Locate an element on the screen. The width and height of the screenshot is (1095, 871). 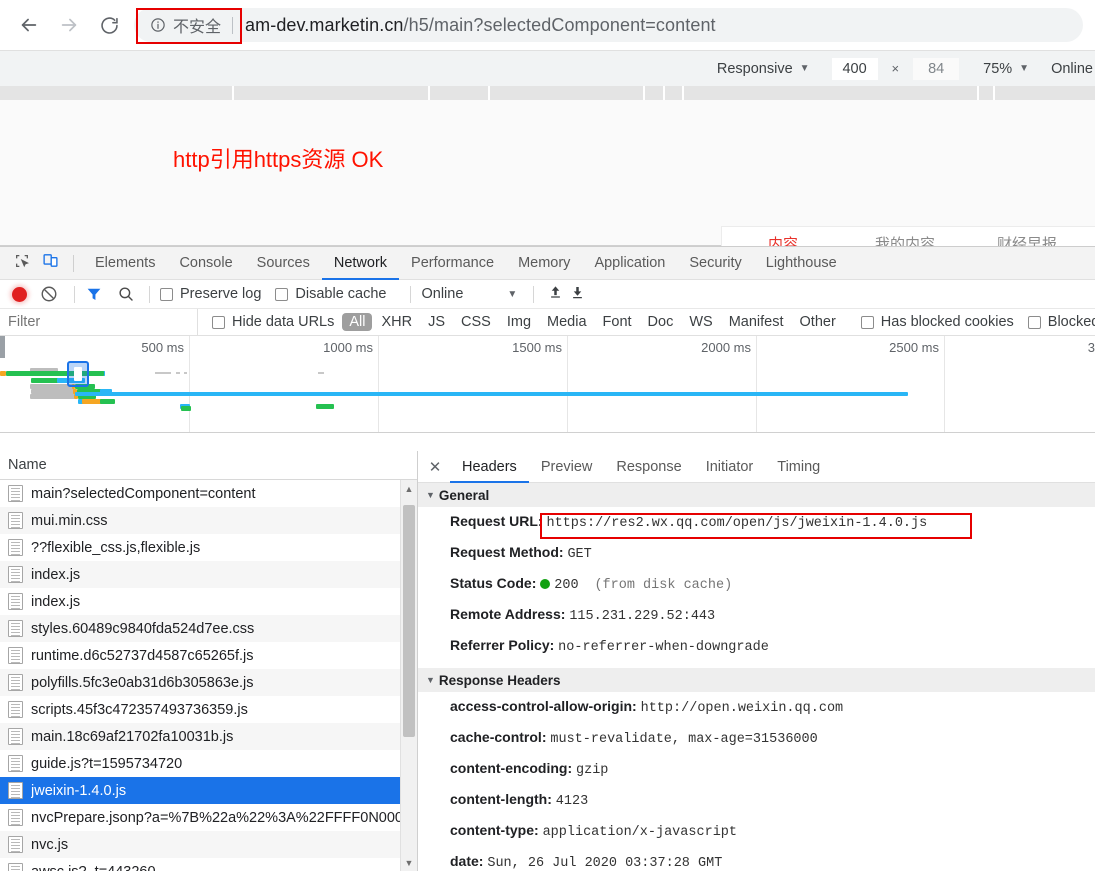
tab-memory: Memory is located at coordinates (544, 263).